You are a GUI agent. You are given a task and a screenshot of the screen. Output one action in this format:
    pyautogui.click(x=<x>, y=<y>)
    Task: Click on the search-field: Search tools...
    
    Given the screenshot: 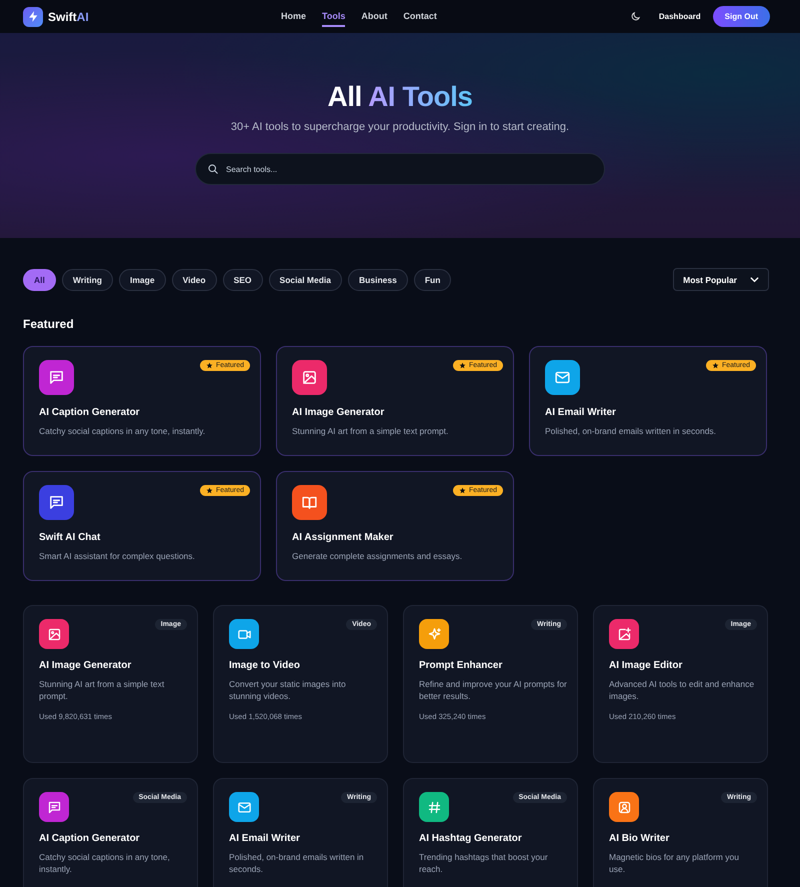 What is the action you would take?
    pyautogui.click(x=400, y=169)
    